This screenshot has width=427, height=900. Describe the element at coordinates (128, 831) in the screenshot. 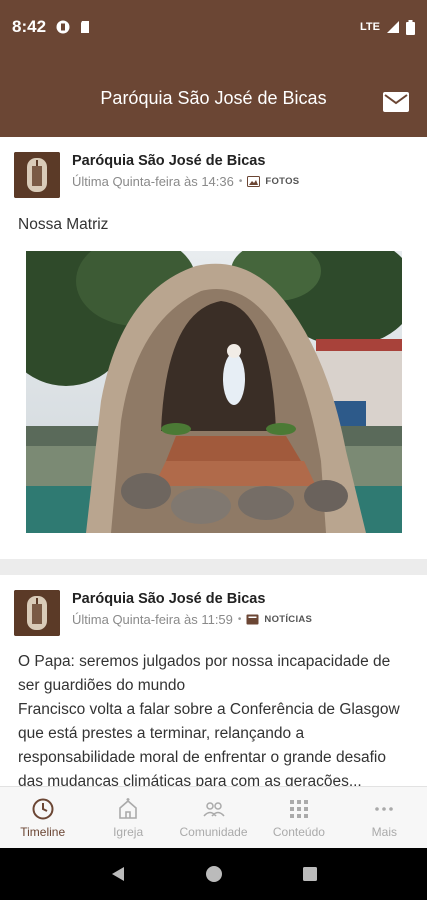

I see `tab-label: Igreja` at that location.